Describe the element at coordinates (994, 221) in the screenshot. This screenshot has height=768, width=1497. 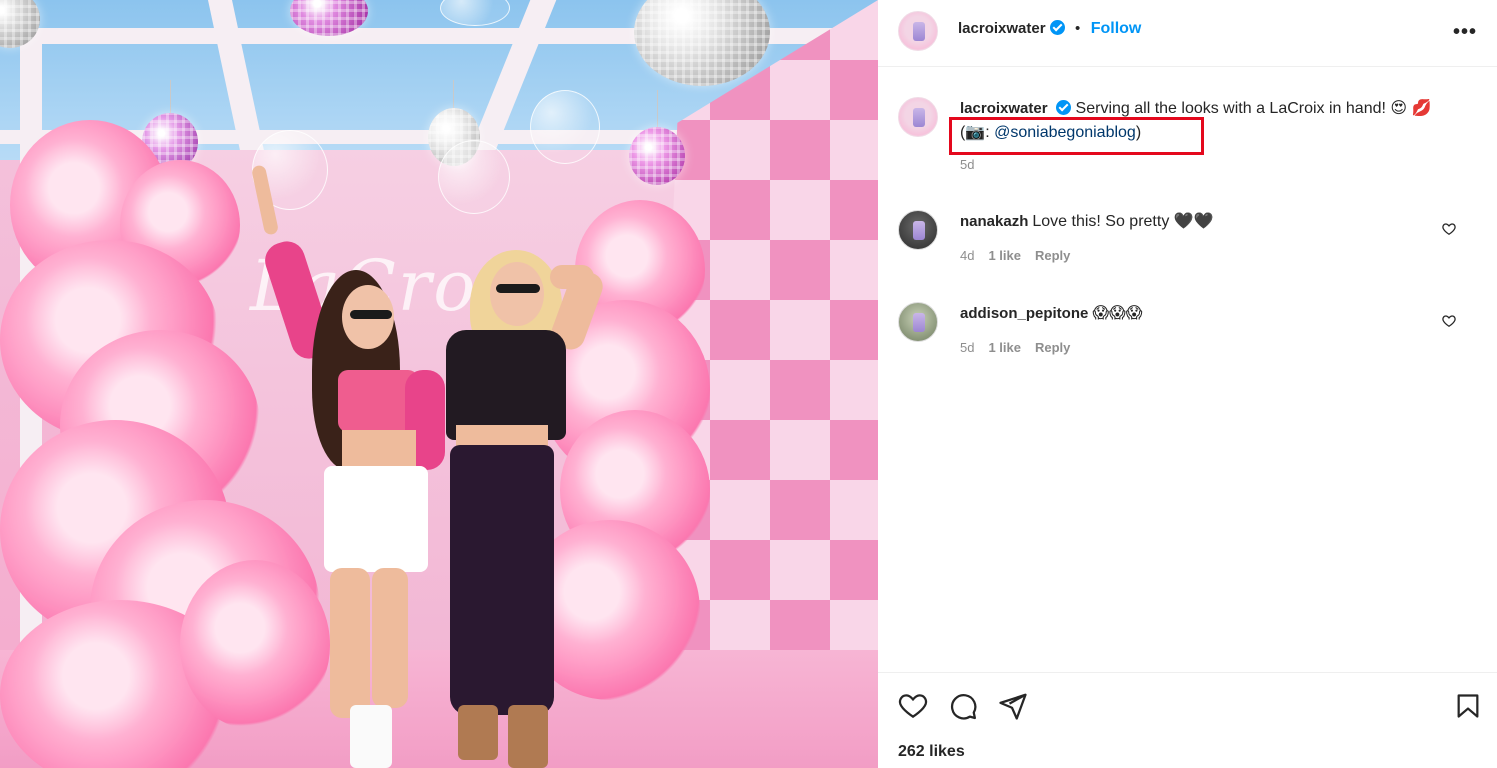
I see `comment-username: nanakazh` at that location.